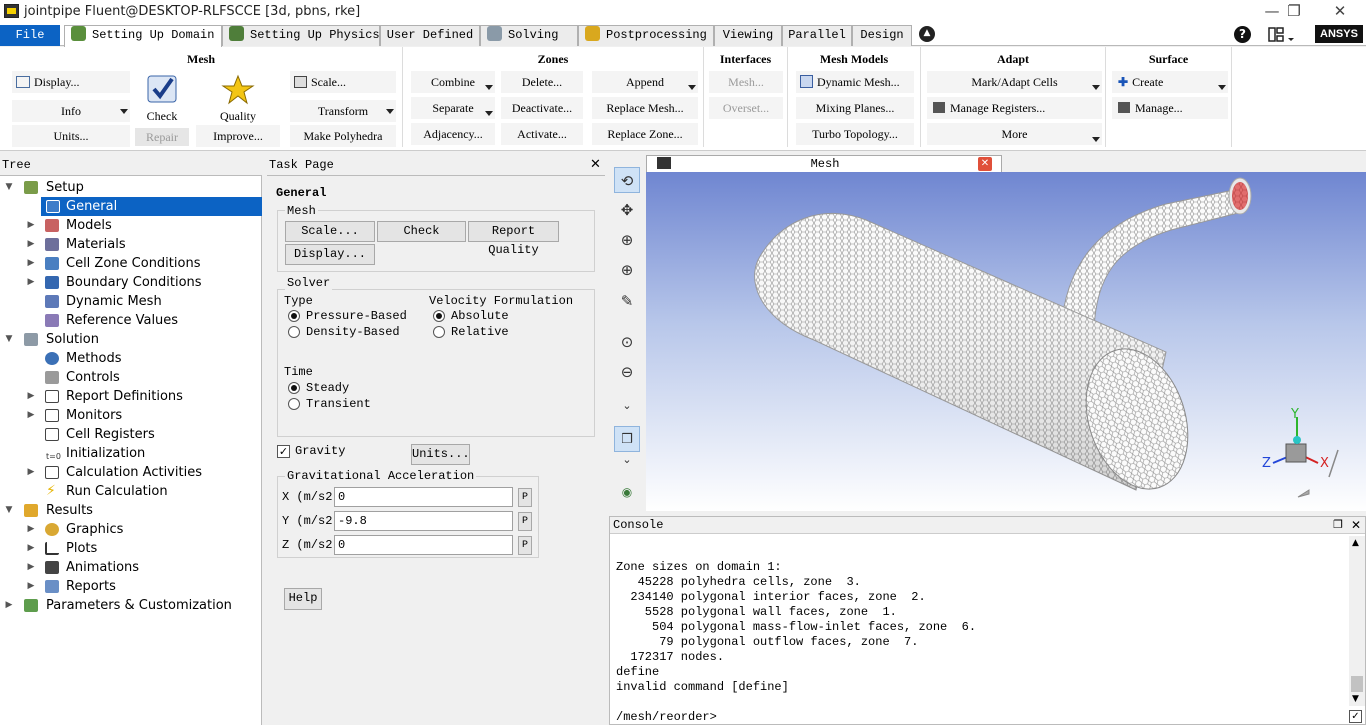 This screenshot has width=1366, height=725. Describe the element at coordinates (30, 35) in the screenshot. I see `tab-file: File` at that location.